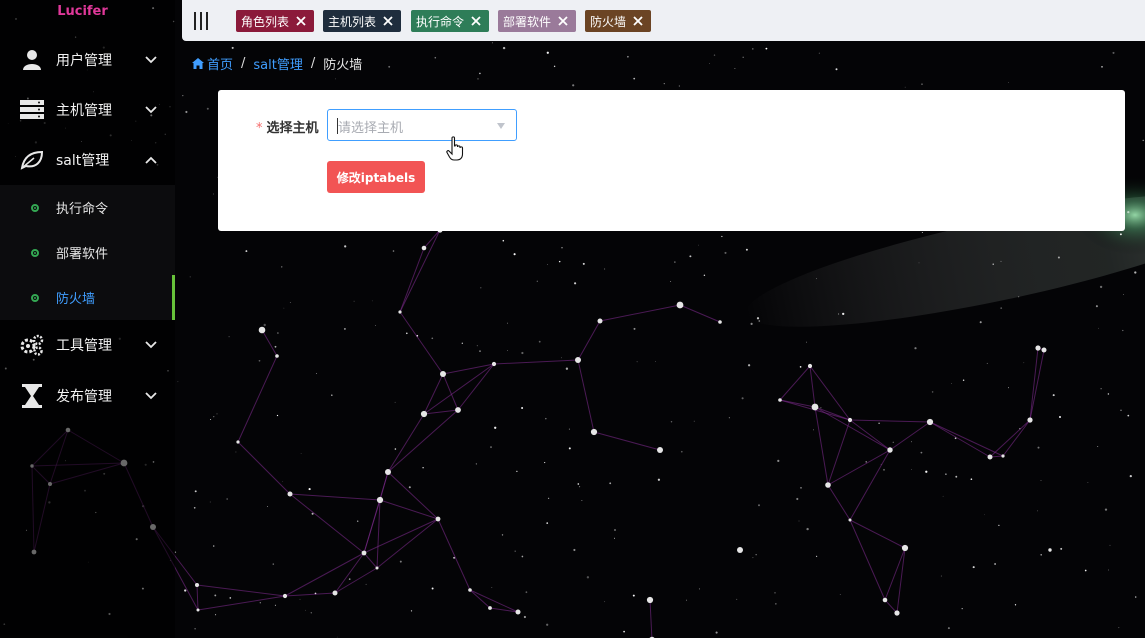 Image resolution: width=1145 pixels, height=638 pixels. What do you see at coordinates (32, 110) in the screenshot?
I see `server-icon` at bounding box center [32, 110].